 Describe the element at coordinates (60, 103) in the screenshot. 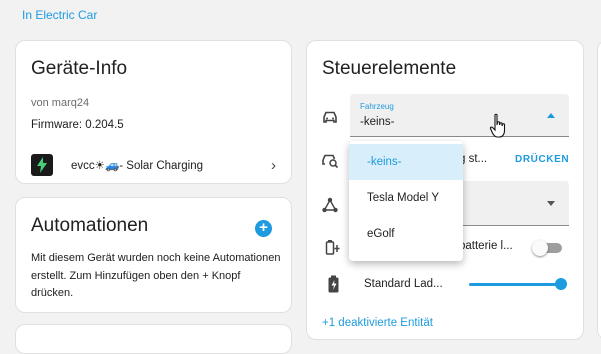

I see `manufacturer-text: von marq24` at that location.